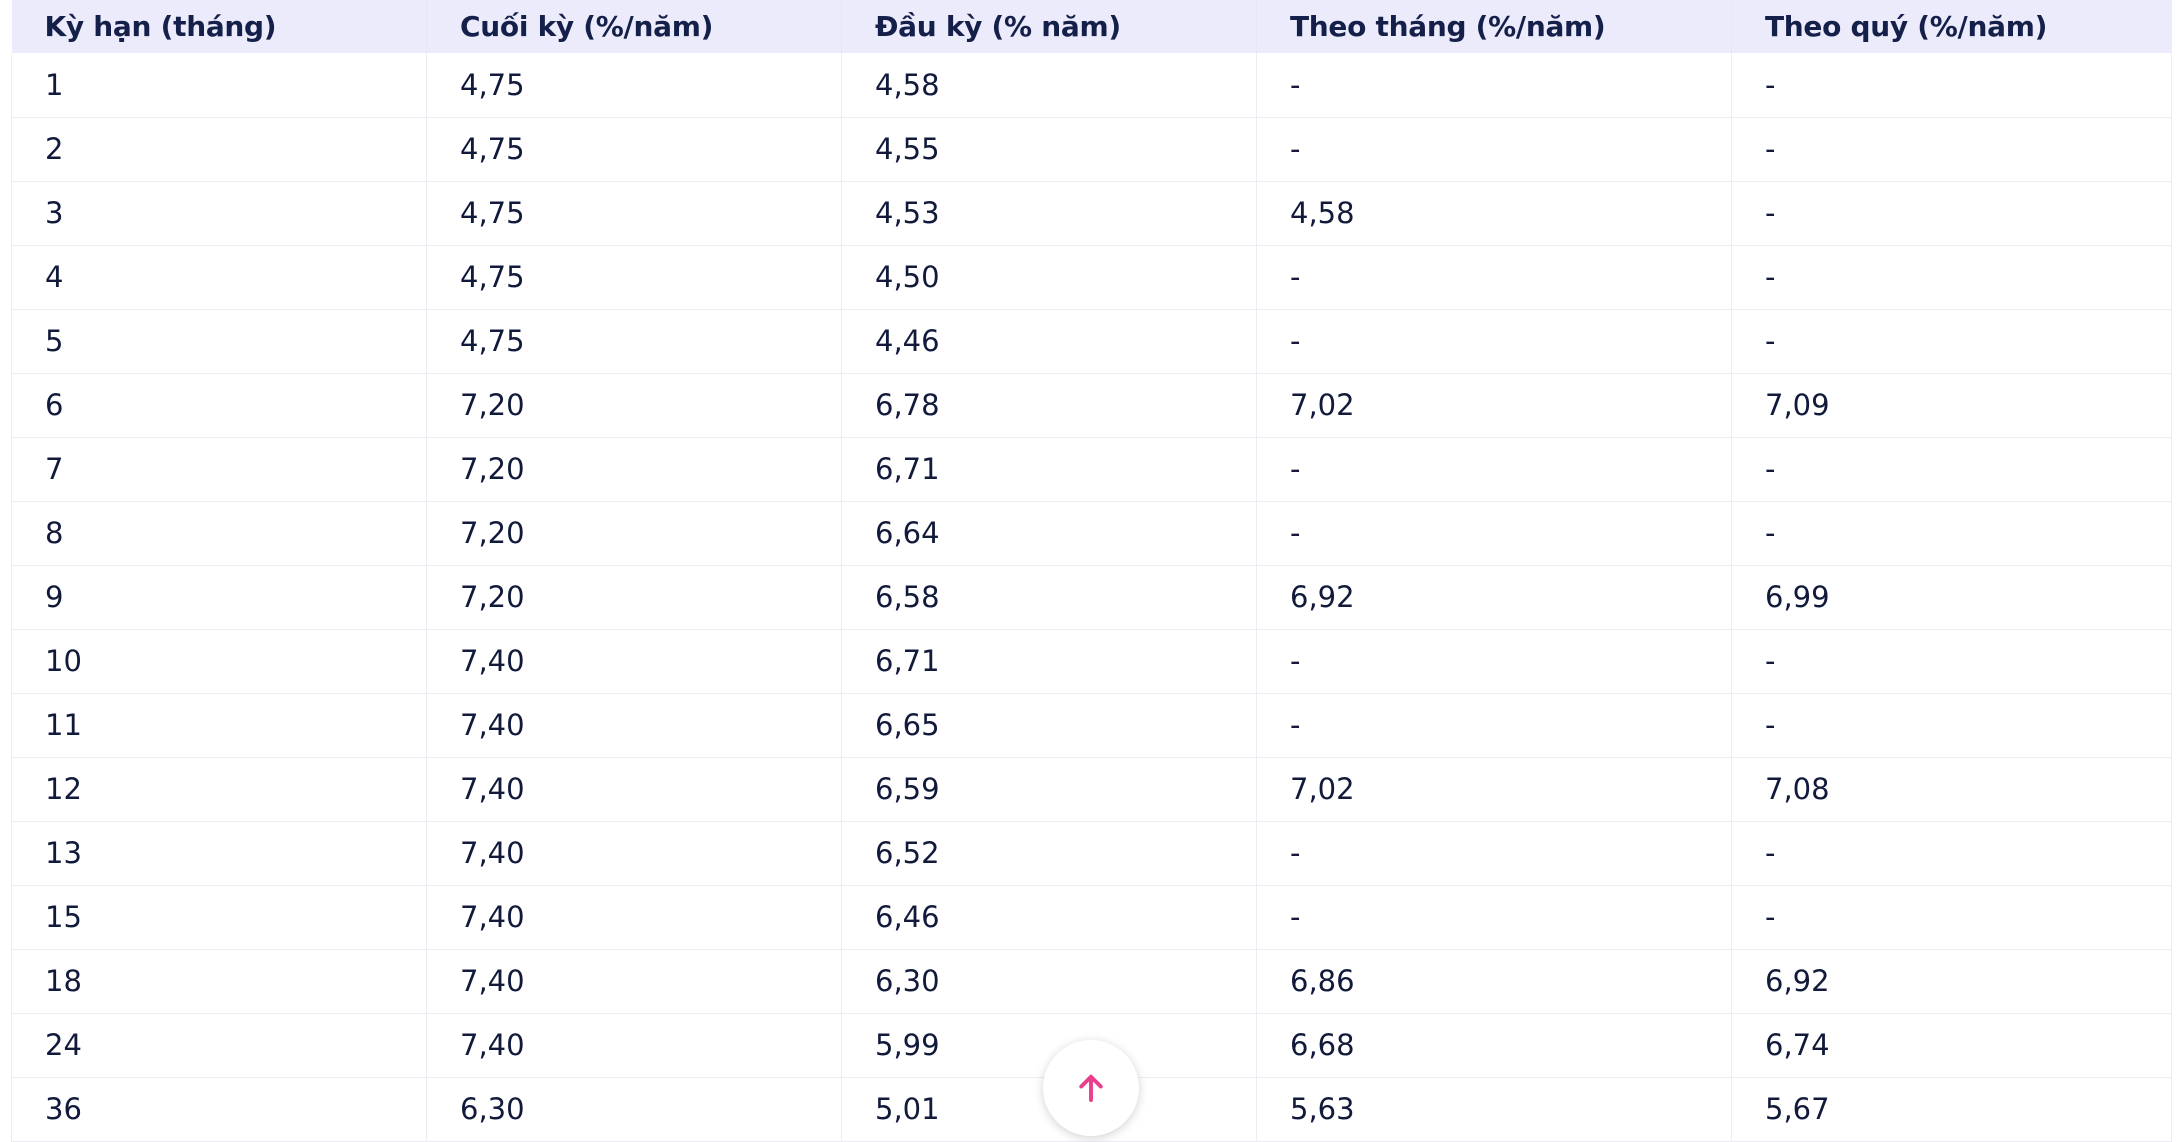  I want to click on table-row: 15 7,40 6,46- -, so click(1091, 917).